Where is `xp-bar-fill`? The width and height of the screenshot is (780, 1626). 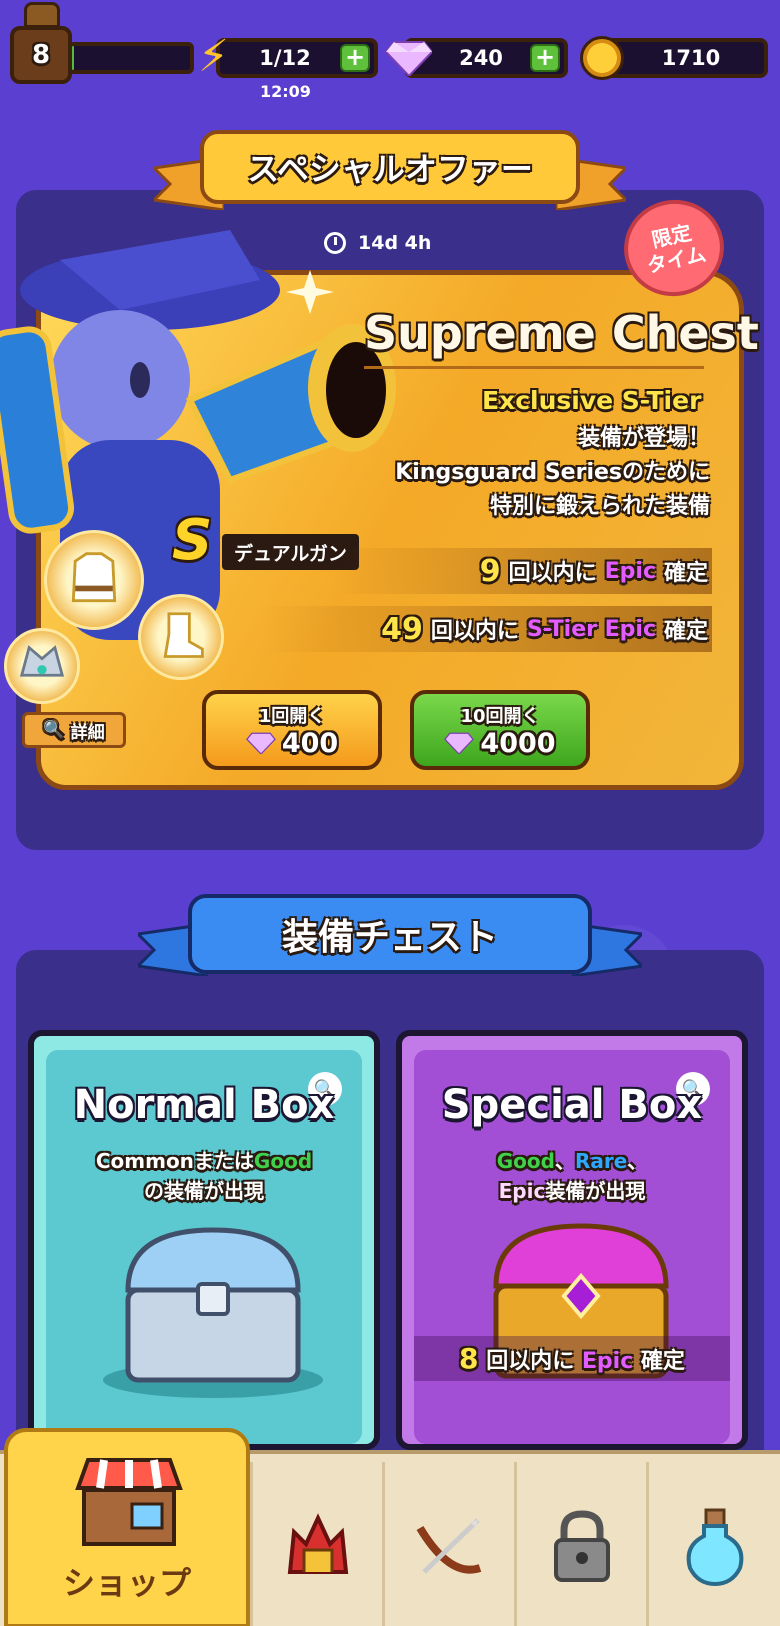 xp-bar-fill is located at coordinates (73, 58).